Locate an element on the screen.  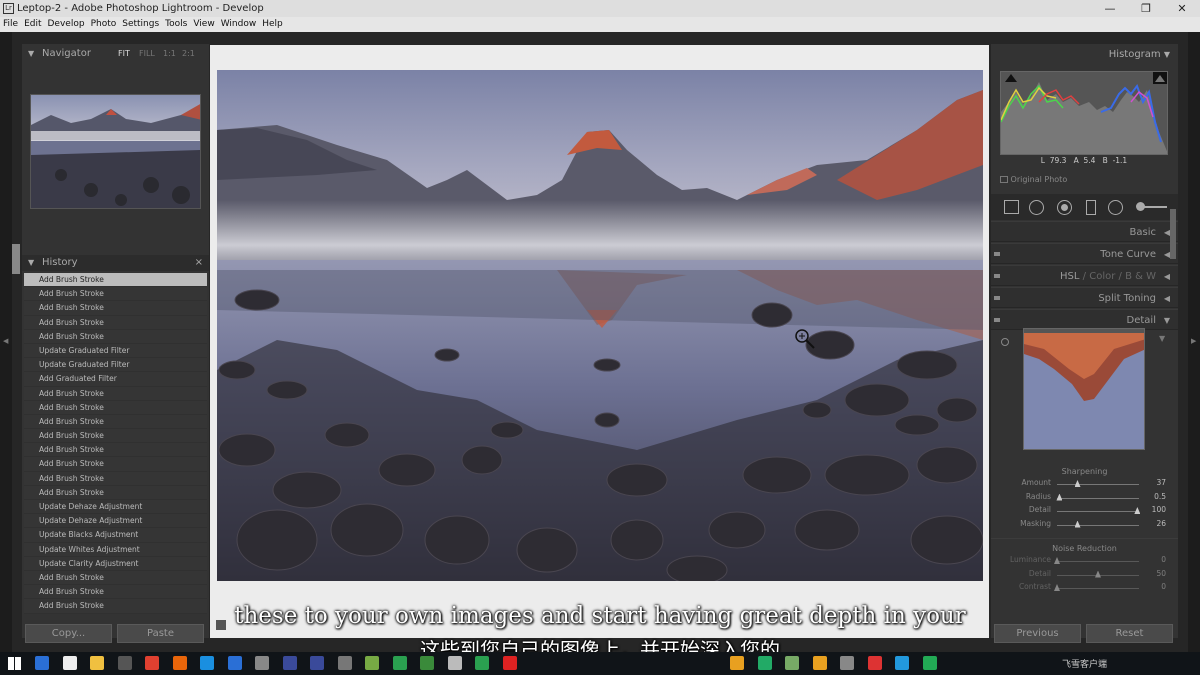
zoom-fill: FILL is located at coordinates (147, 54).